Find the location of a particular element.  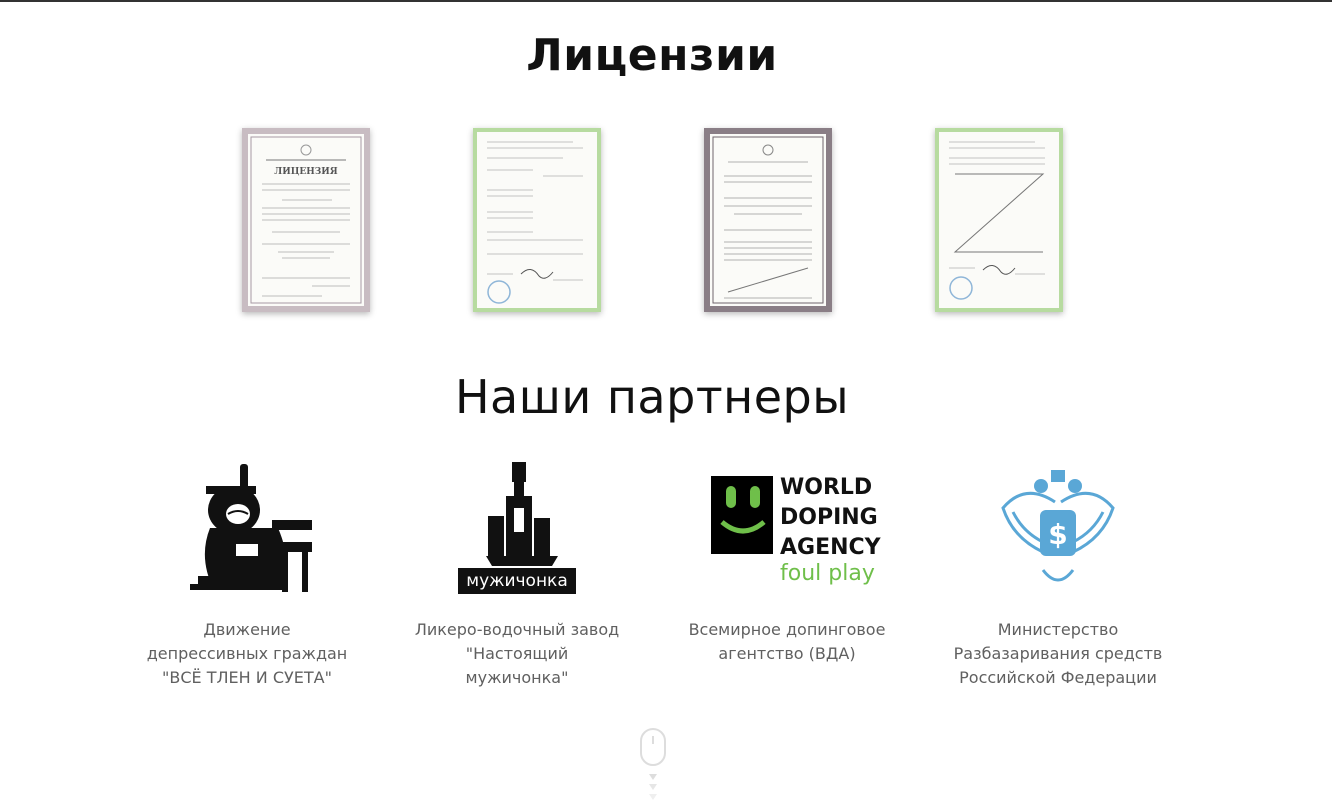

sad-man-icon is located at coordinates (247, 528).